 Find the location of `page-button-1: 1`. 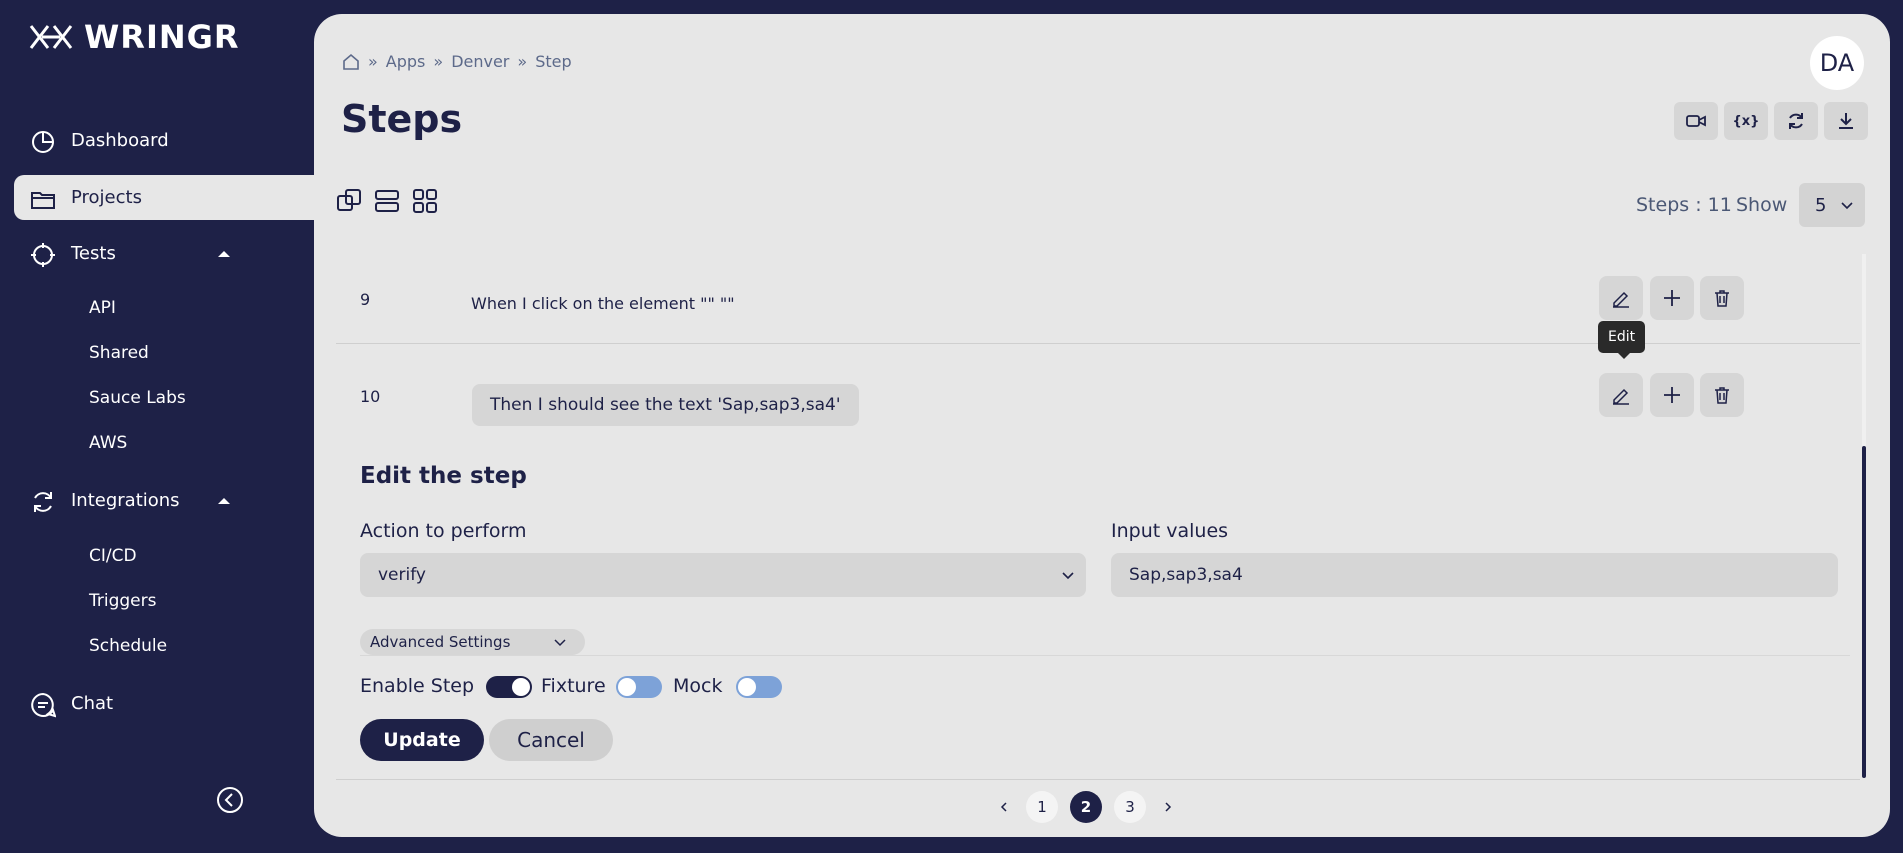

page-button-1: 1 is located at coordinates (1042, 807).